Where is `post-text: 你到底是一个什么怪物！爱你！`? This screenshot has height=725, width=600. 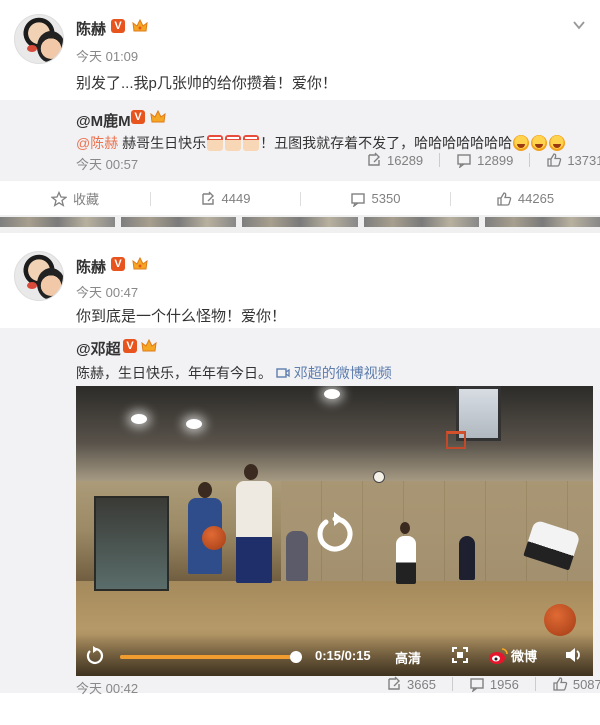
post-text: 你到底是一个什么怪物！爱你！ is located at coordinates (181, 316).